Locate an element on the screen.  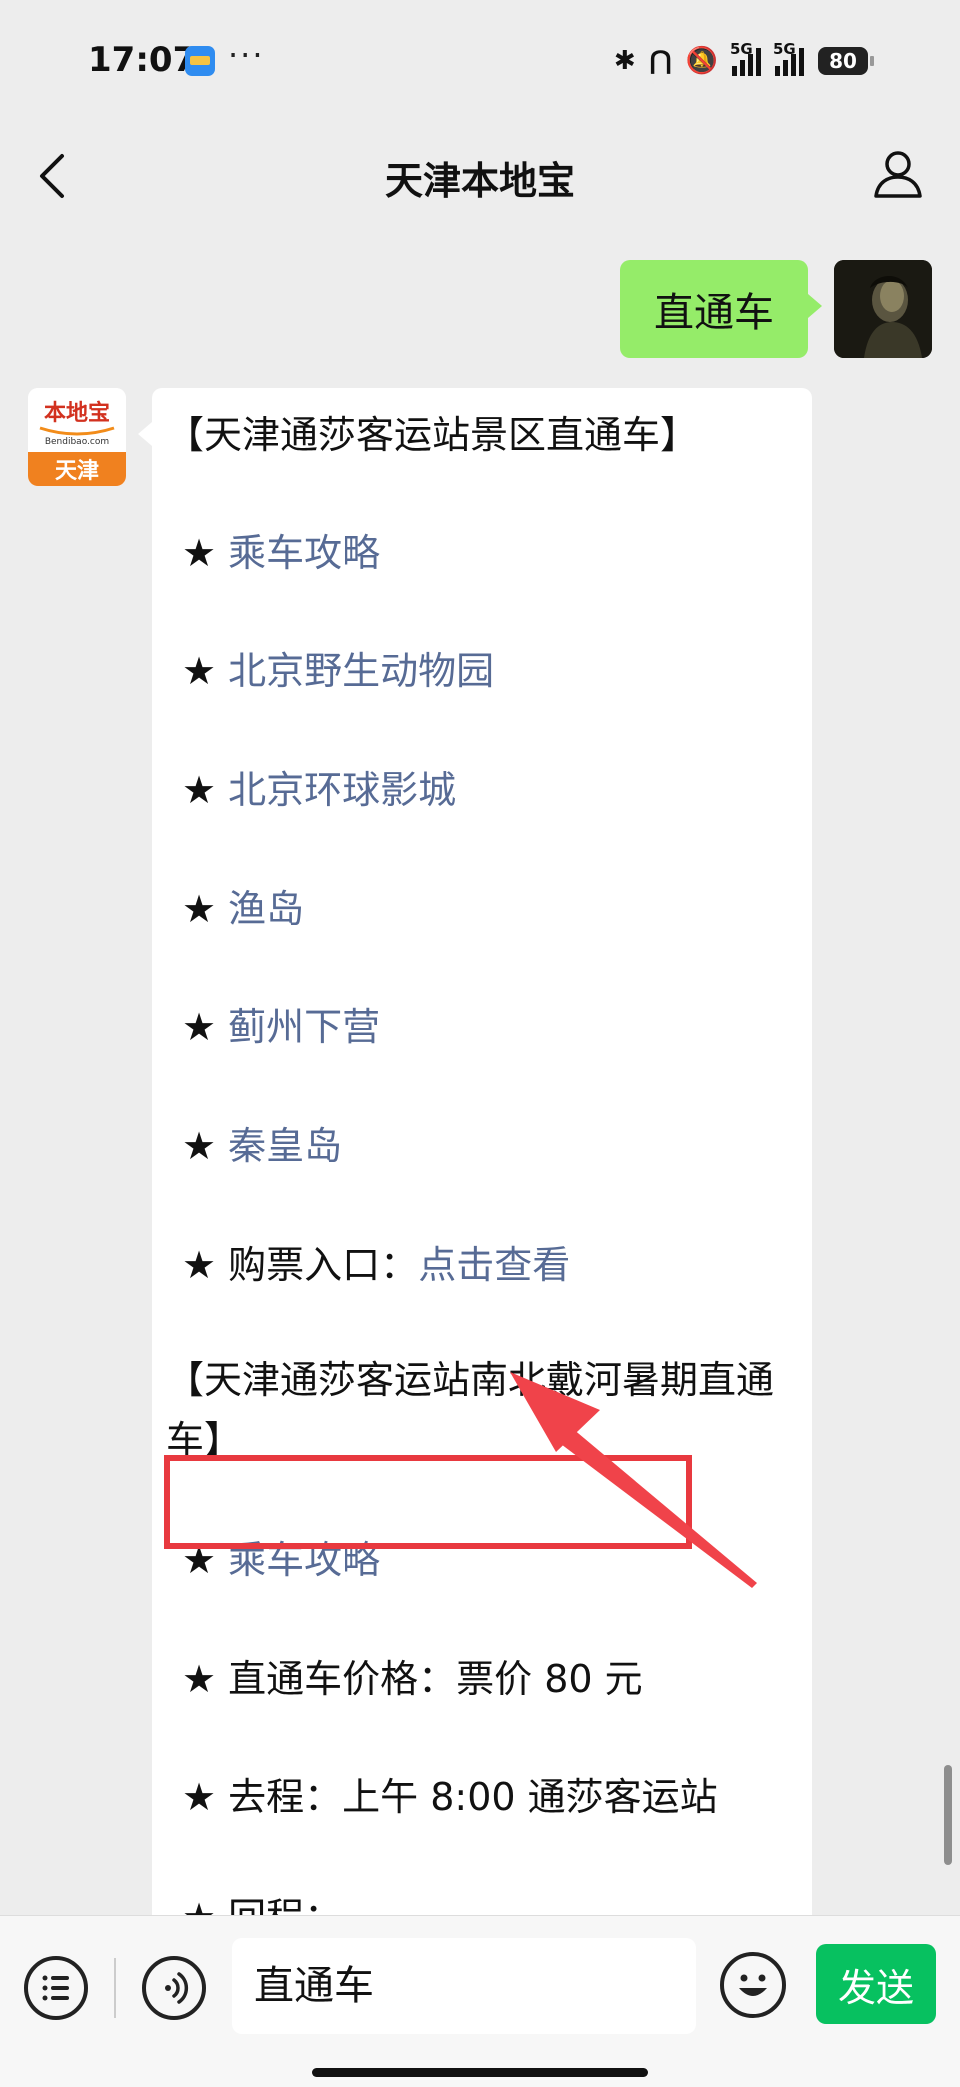
ticket-entry: ★ 购票入口：点击查看 is located at coordinates (376, 1265).